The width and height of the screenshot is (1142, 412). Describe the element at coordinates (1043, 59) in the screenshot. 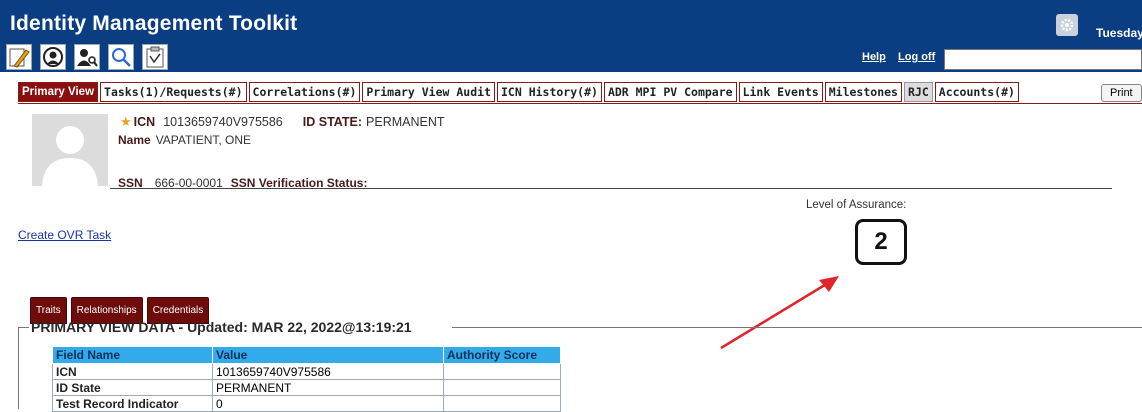

I see `header-search-input` at that location.